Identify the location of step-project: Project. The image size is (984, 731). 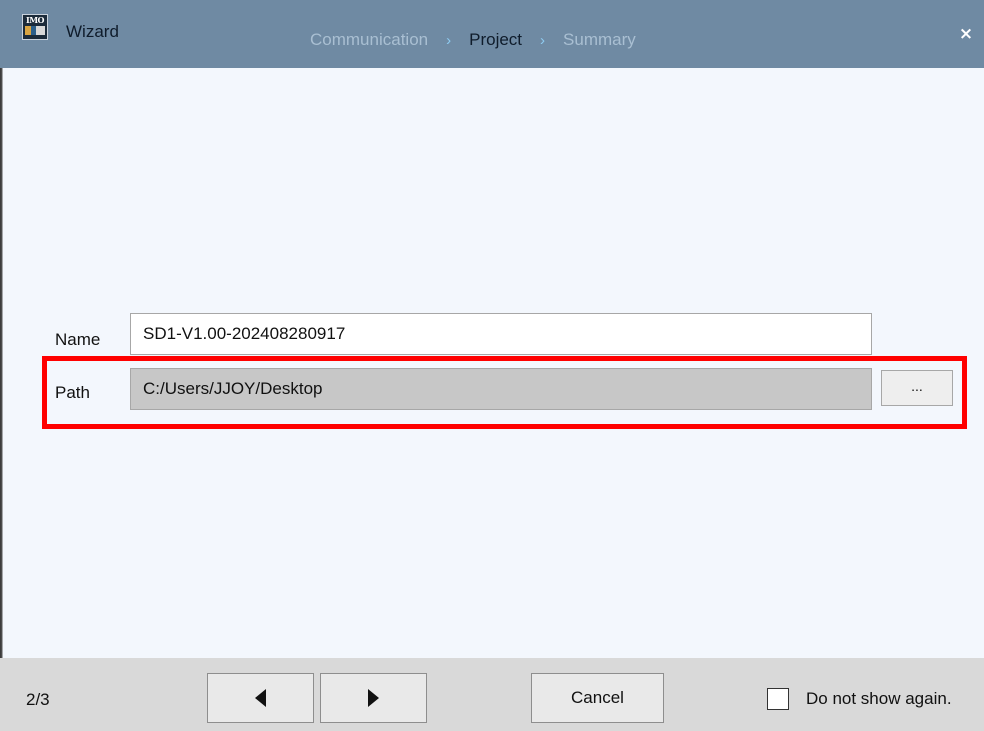
(496, 39).